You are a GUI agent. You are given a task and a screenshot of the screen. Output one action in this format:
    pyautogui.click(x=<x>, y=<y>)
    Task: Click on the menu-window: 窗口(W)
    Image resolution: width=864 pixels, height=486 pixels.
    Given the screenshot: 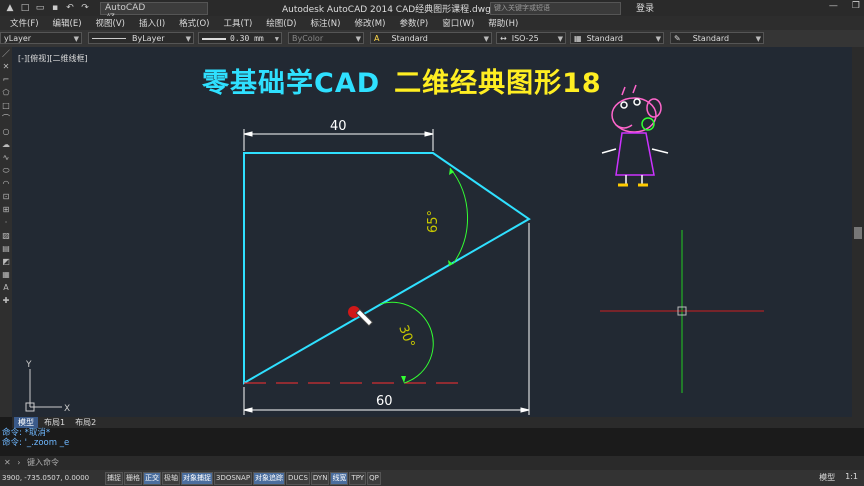 What is the action you would take?
    pyautogui.click(x=458, y=23)
    